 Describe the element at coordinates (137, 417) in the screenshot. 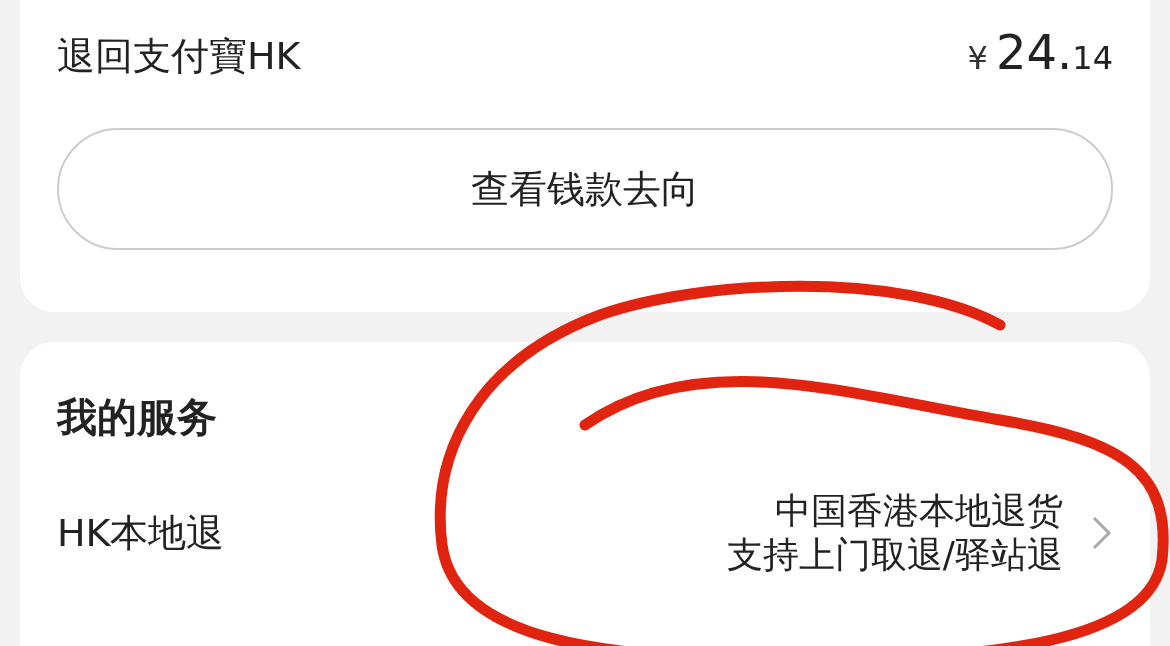

I see `section-title: 我的服务` at that location.